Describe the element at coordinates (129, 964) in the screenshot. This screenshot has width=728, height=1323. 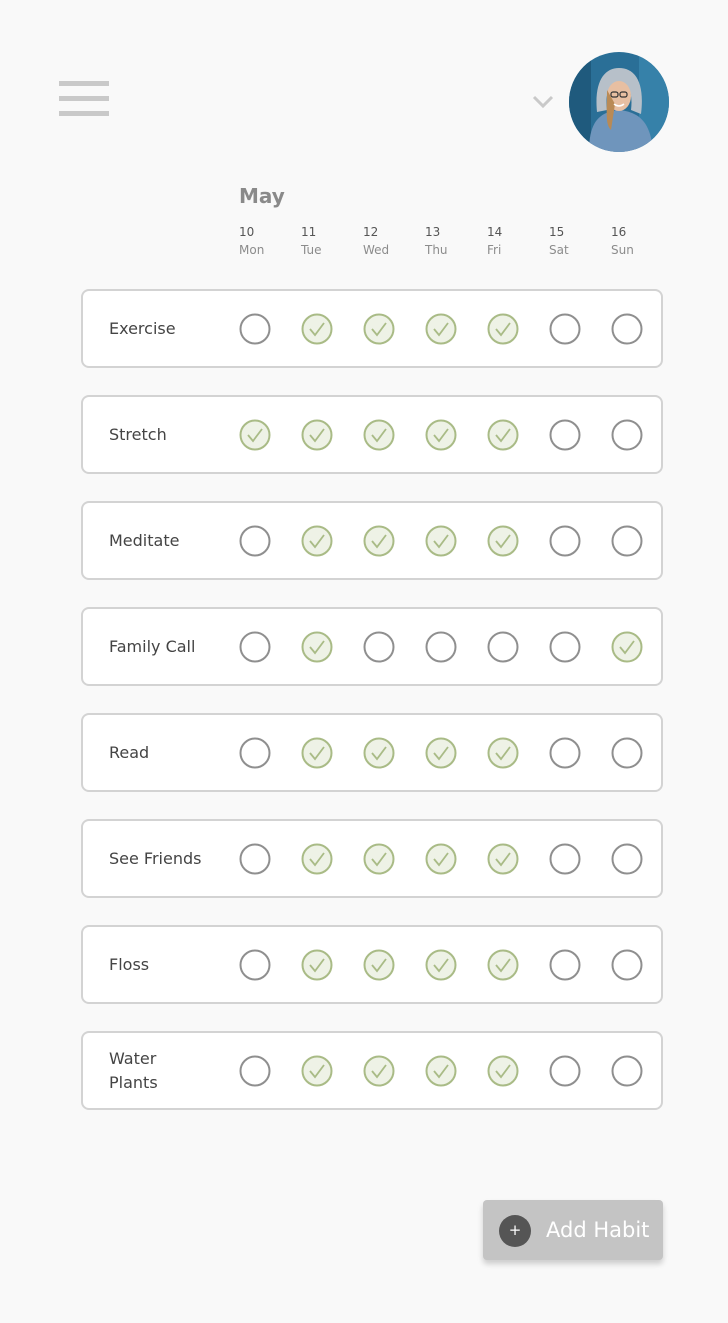
I see `habit-name: Floss` at that location.